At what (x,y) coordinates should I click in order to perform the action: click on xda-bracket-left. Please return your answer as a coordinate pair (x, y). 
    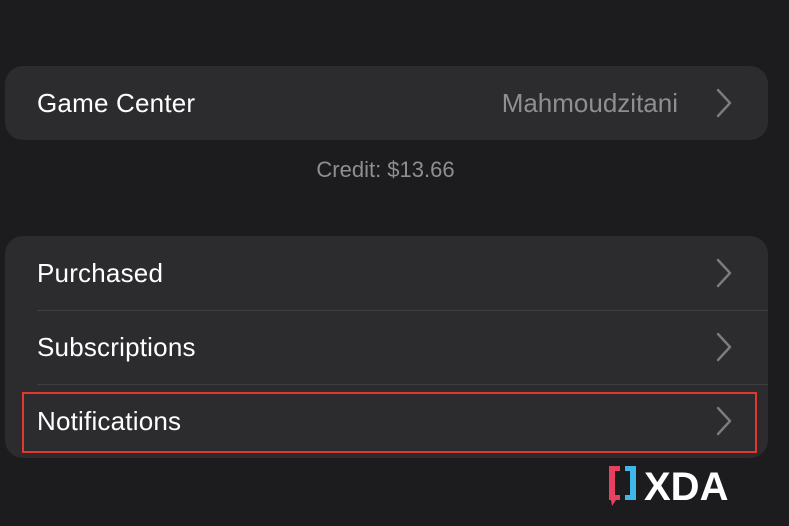
    Looking at the image, I should click on (614, 486).